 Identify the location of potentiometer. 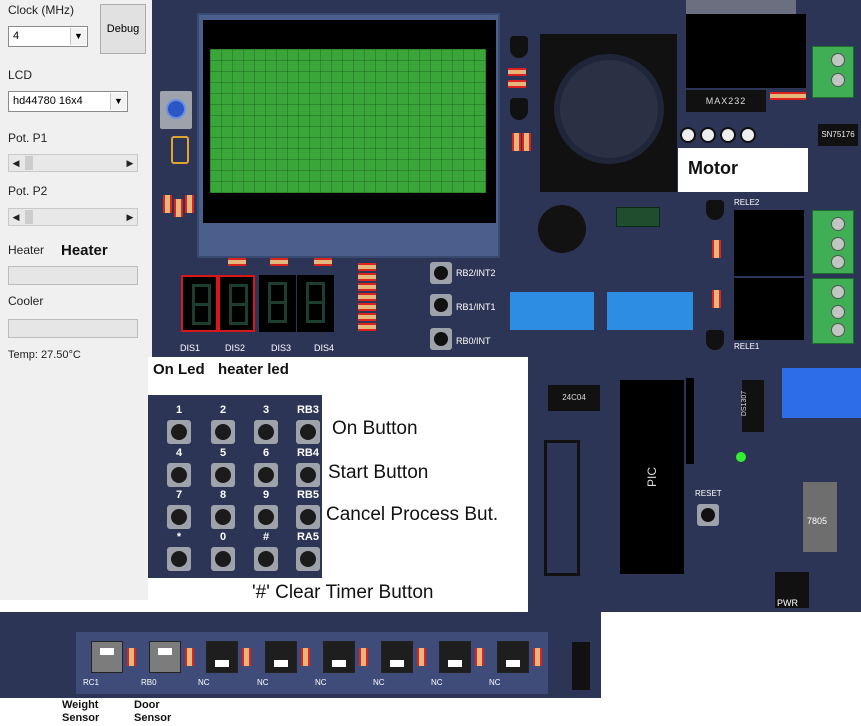
(176, 110).